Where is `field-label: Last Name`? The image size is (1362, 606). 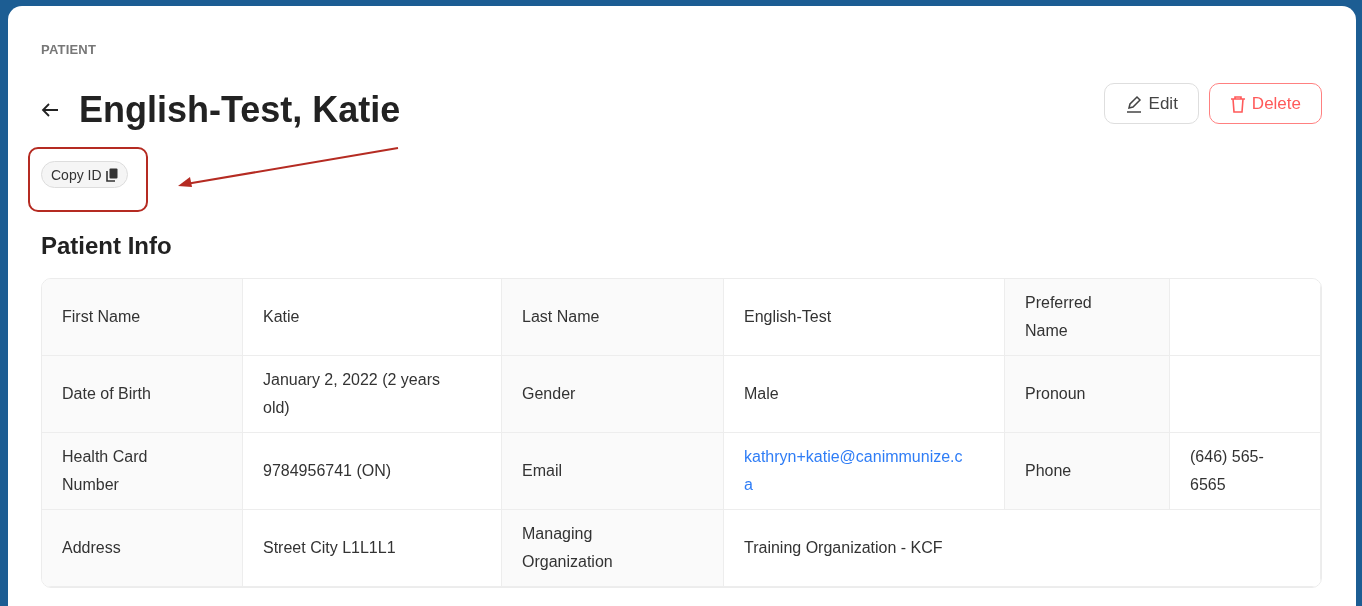 field-label: Last Name is located at coordinates (561, 317).